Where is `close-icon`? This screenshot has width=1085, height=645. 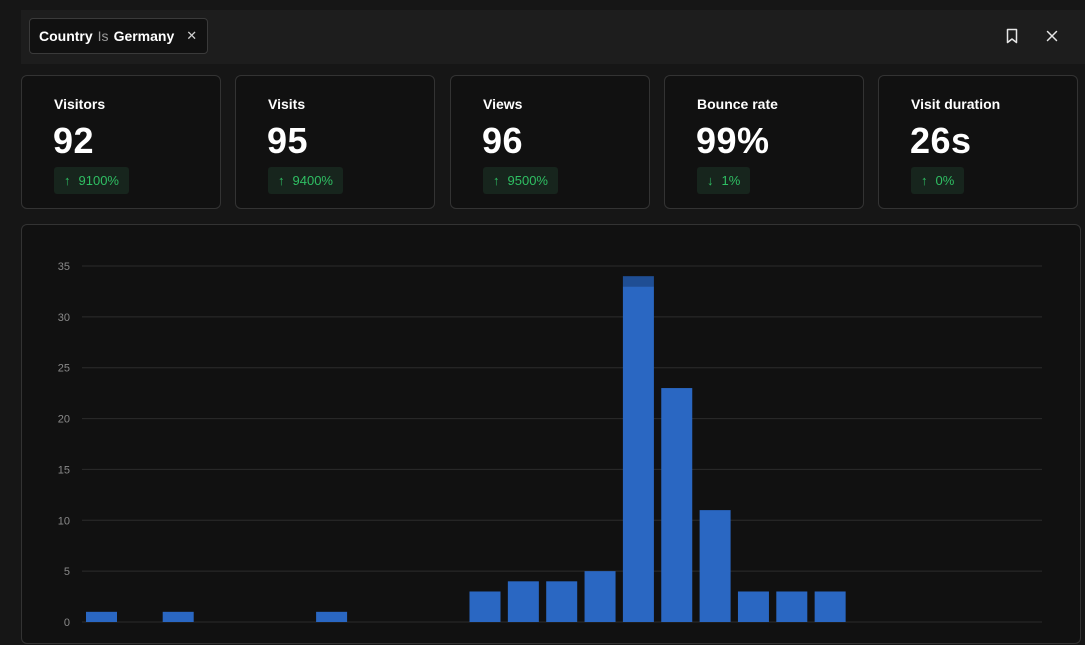
close-icon is located at coordinates (1052, 36).